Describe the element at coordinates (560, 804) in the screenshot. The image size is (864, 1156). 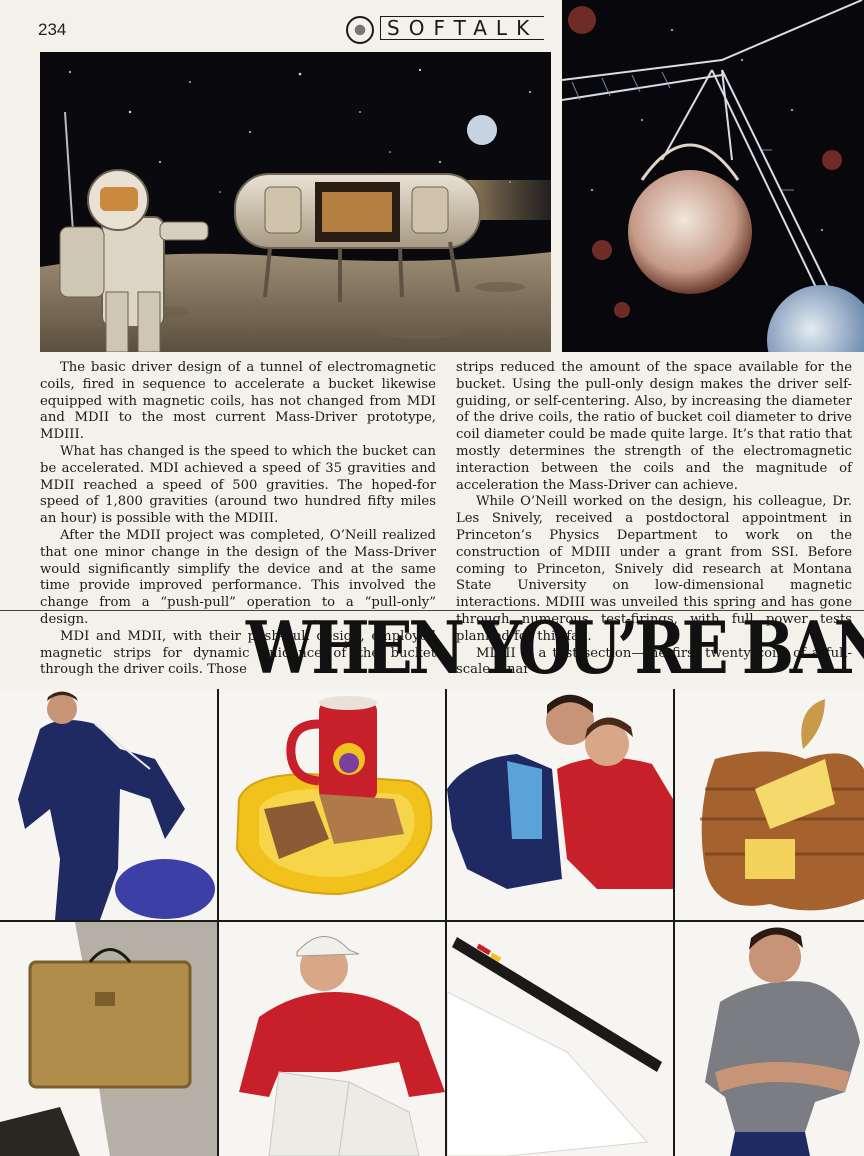
I see `couple-jackets-photo` at that location.